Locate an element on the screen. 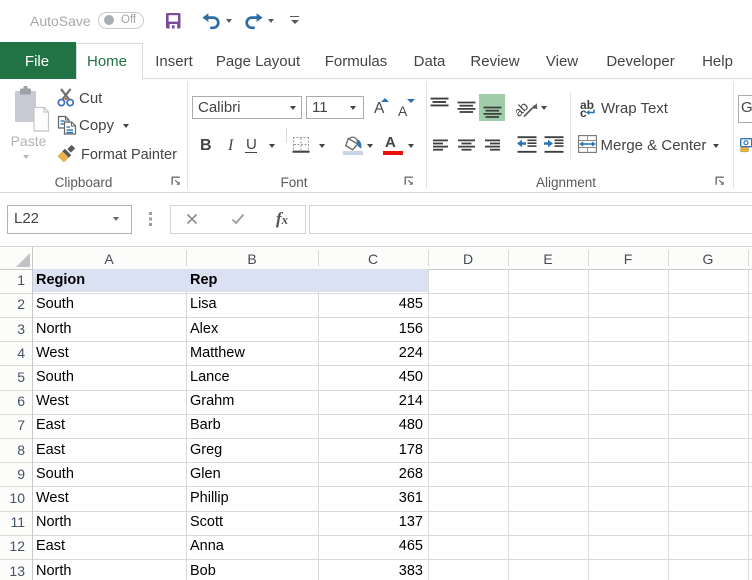 This screenshot has width=752, height=580. svg-text: c is located at coordinates (583, 112).